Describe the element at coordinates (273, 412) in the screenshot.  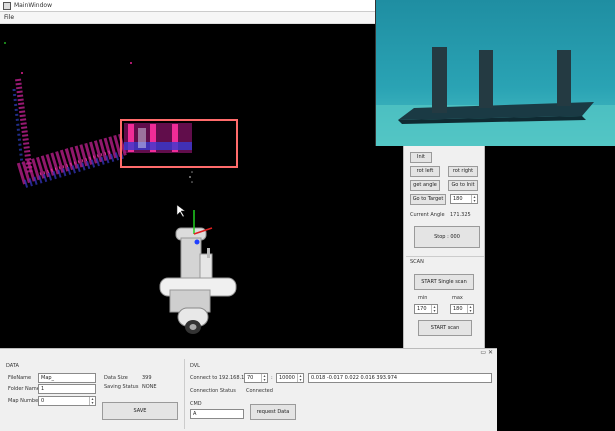
I see `request-data-button: request Data` at that location.